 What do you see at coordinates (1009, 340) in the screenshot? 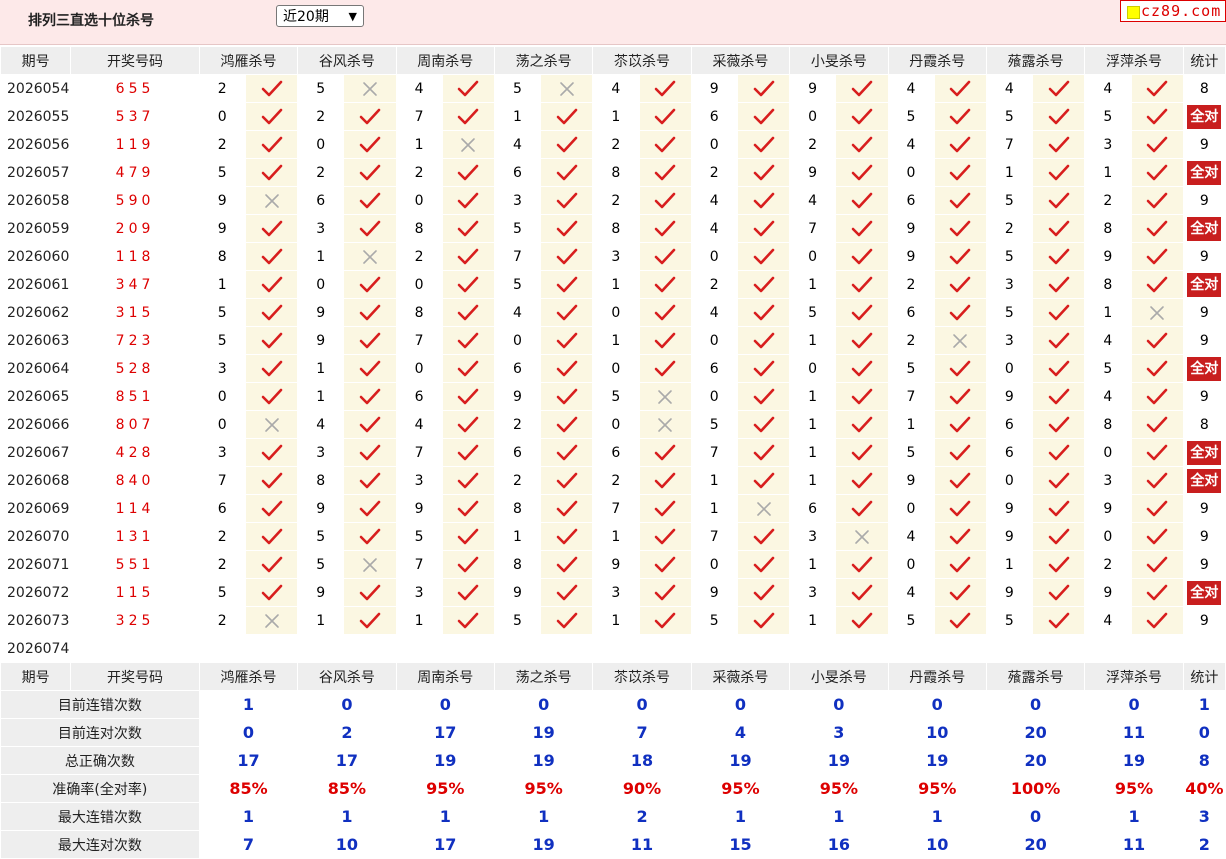
I see `kill-number: 3` at bounding box center [1009, 340].